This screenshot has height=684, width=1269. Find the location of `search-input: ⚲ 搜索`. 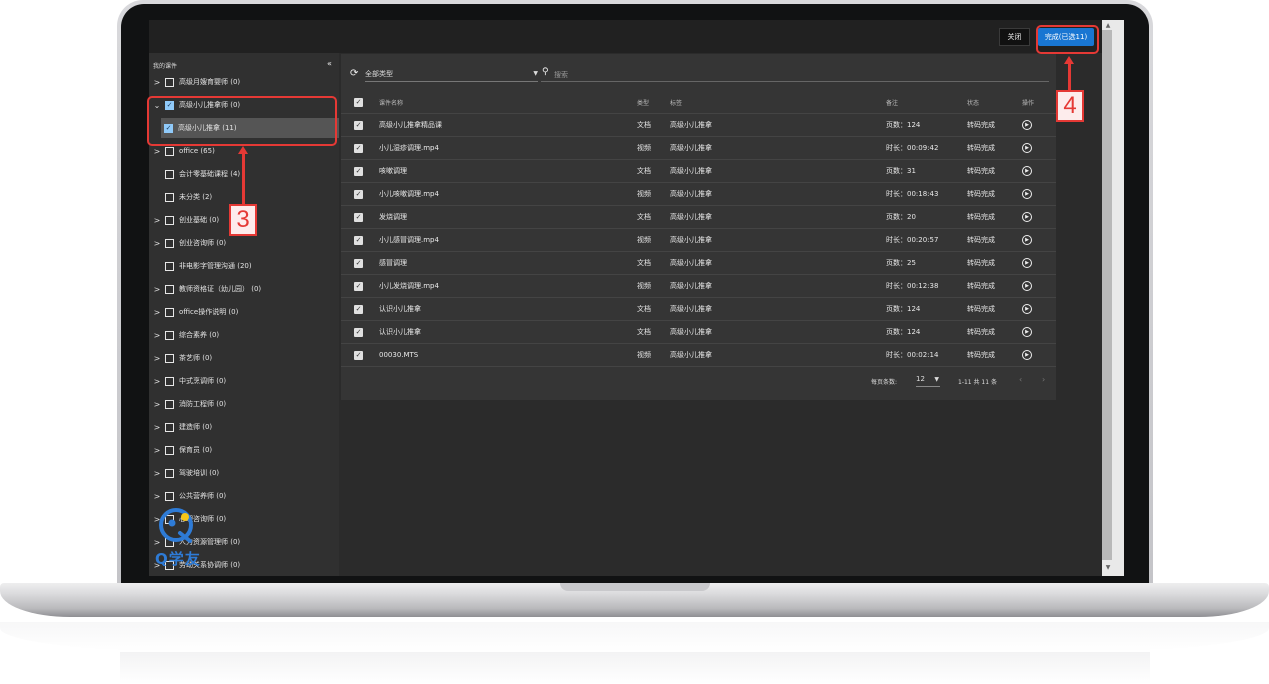

search-input: ⚲ 搜索 is located at coordinates (795, 74).